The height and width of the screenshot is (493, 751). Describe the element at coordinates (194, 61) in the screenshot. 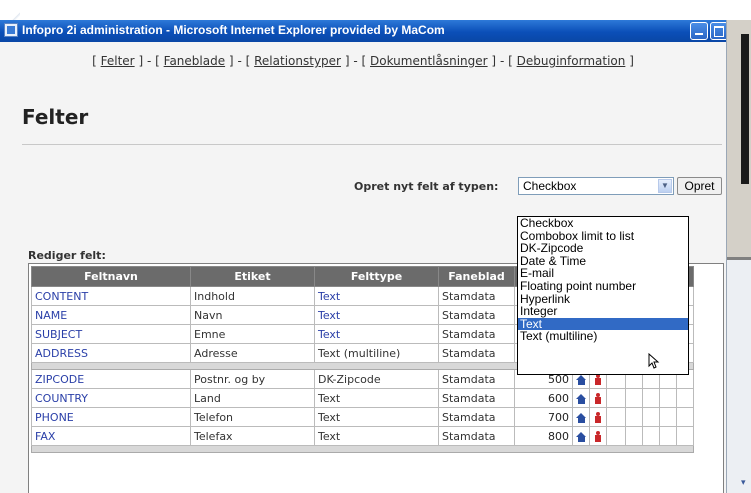

I see `nav-link-faneblade: Faneblade` at that location.